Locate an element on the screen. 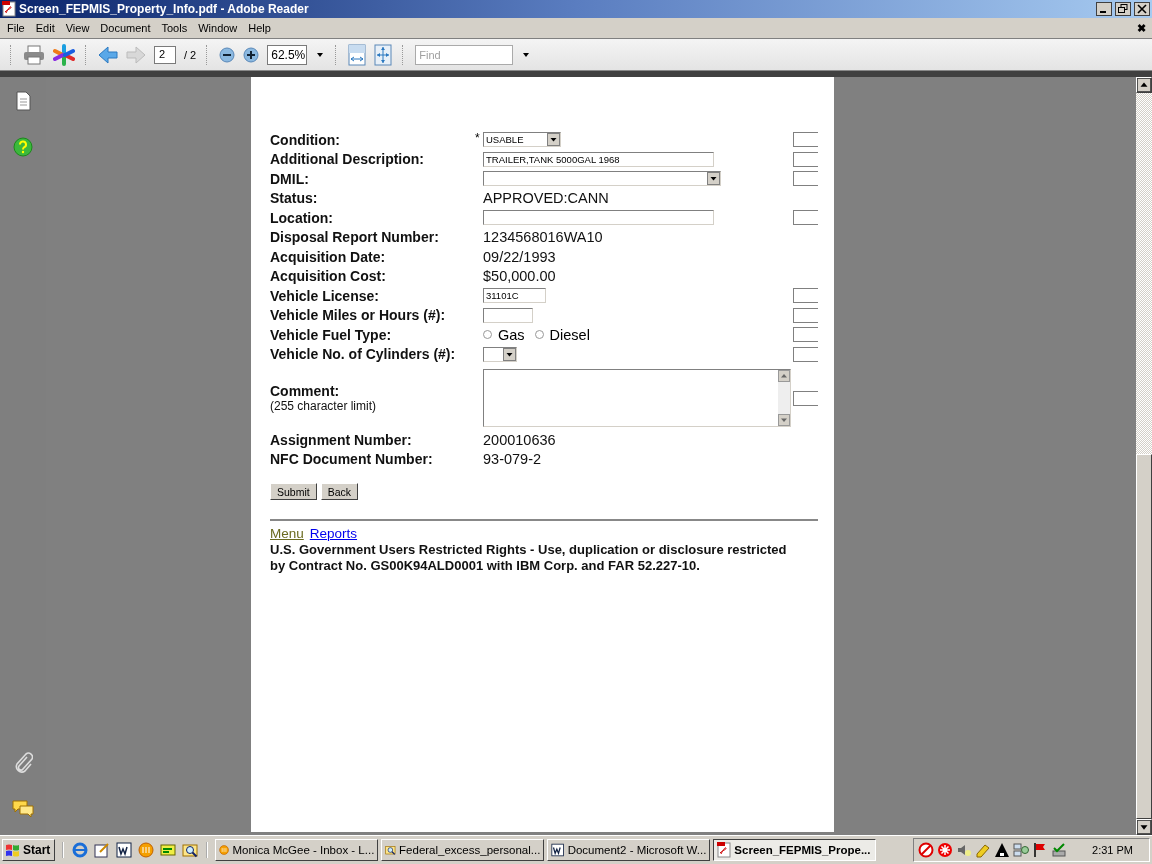 Image resolution: width=1152 pixels, height=864 pixels. field-label: Condition: is located at coordinates (305, 139).